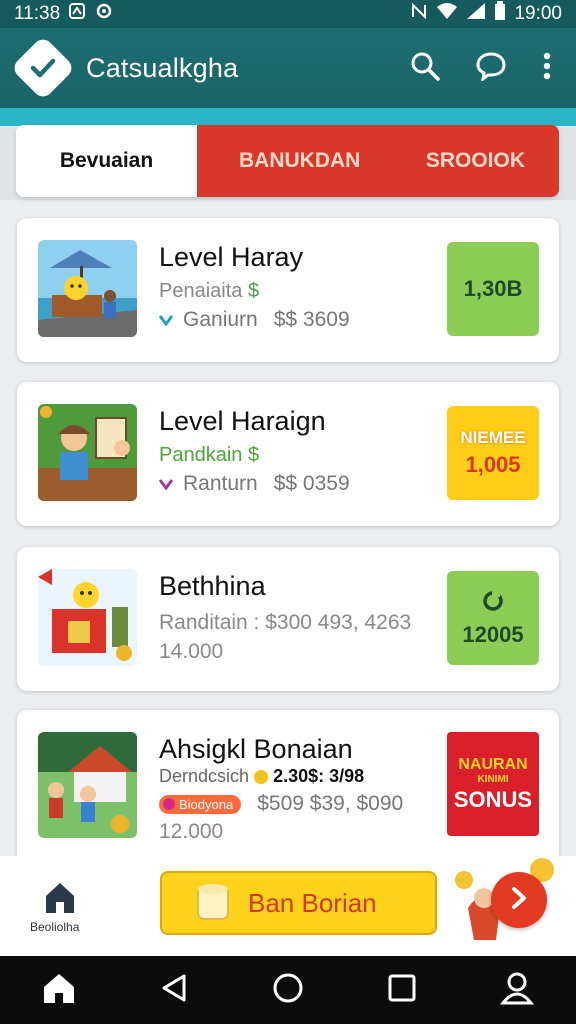  I want to click on search-icon, so click(425, 68).